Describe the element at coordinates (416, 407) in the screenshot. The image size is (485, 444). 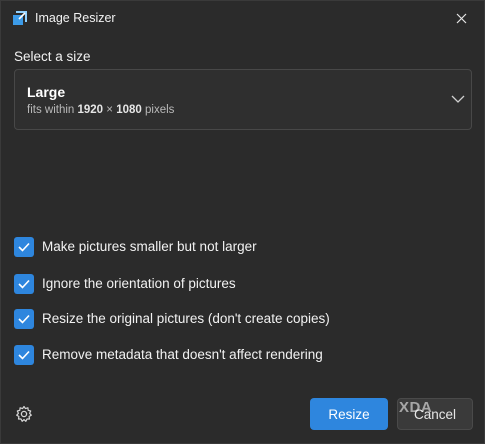
I see `xda-watermark: XDA` at that location.